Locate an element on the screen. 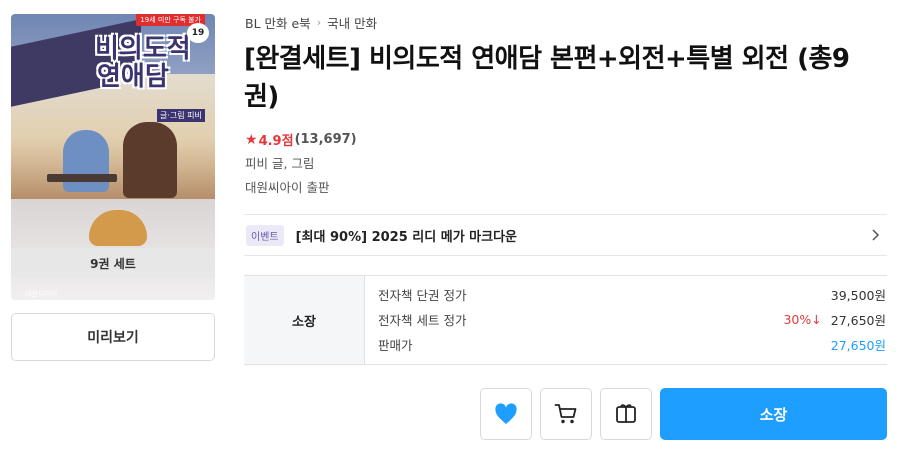 This screenshot has width=903, height=450. price-row-sale: 판매가 27,650원 is located at coordinates (632, 344).